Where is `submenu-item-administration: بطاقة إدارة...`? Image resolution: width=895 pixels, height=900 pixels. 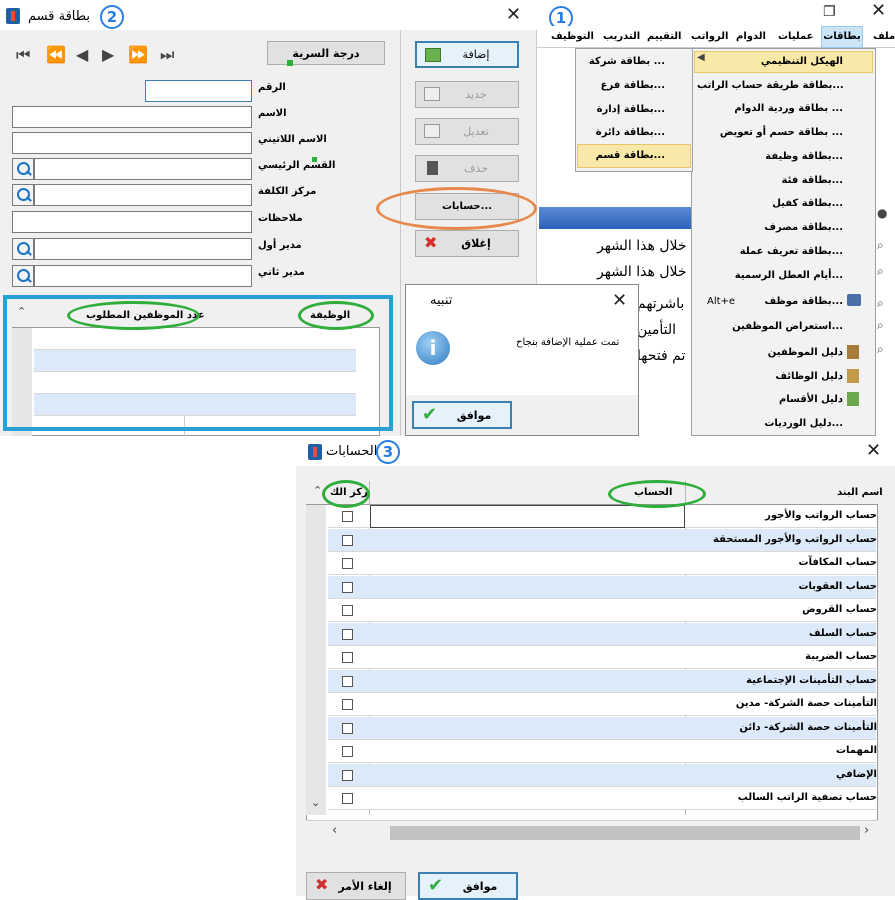
submenu-item-administration: بطاقة إدارة... is located at coordinates (623, 116).